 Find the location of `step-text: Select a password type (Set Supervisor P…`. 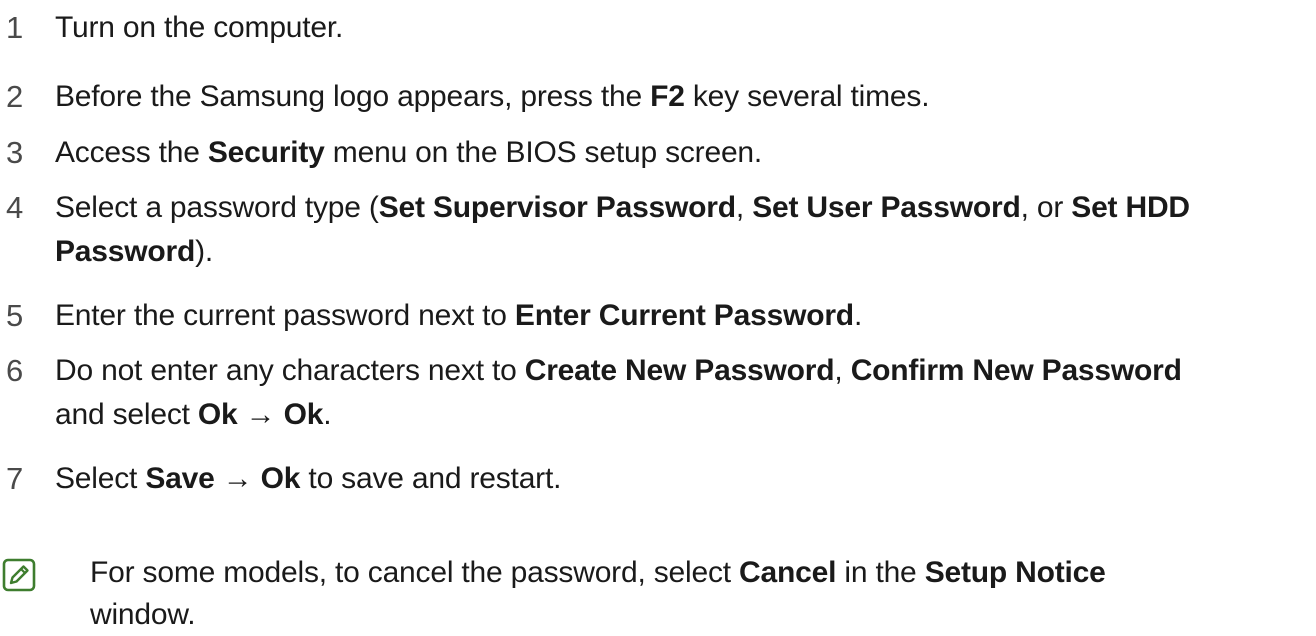

step-text: Select a password type (Set Supervisor P… is located at coordinates (682, 230).